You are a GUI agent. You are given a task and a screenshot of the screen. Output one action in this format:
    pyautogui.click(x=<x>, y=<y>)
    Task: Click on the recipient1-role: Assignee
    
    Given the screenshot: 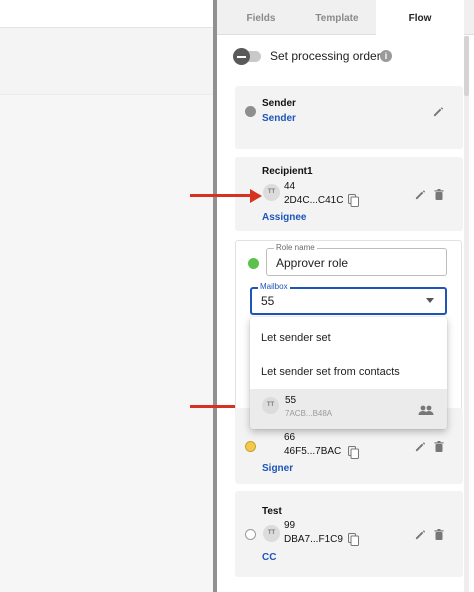 What is the action you would take?
    pyautogui.click(x=284, y=218)
    